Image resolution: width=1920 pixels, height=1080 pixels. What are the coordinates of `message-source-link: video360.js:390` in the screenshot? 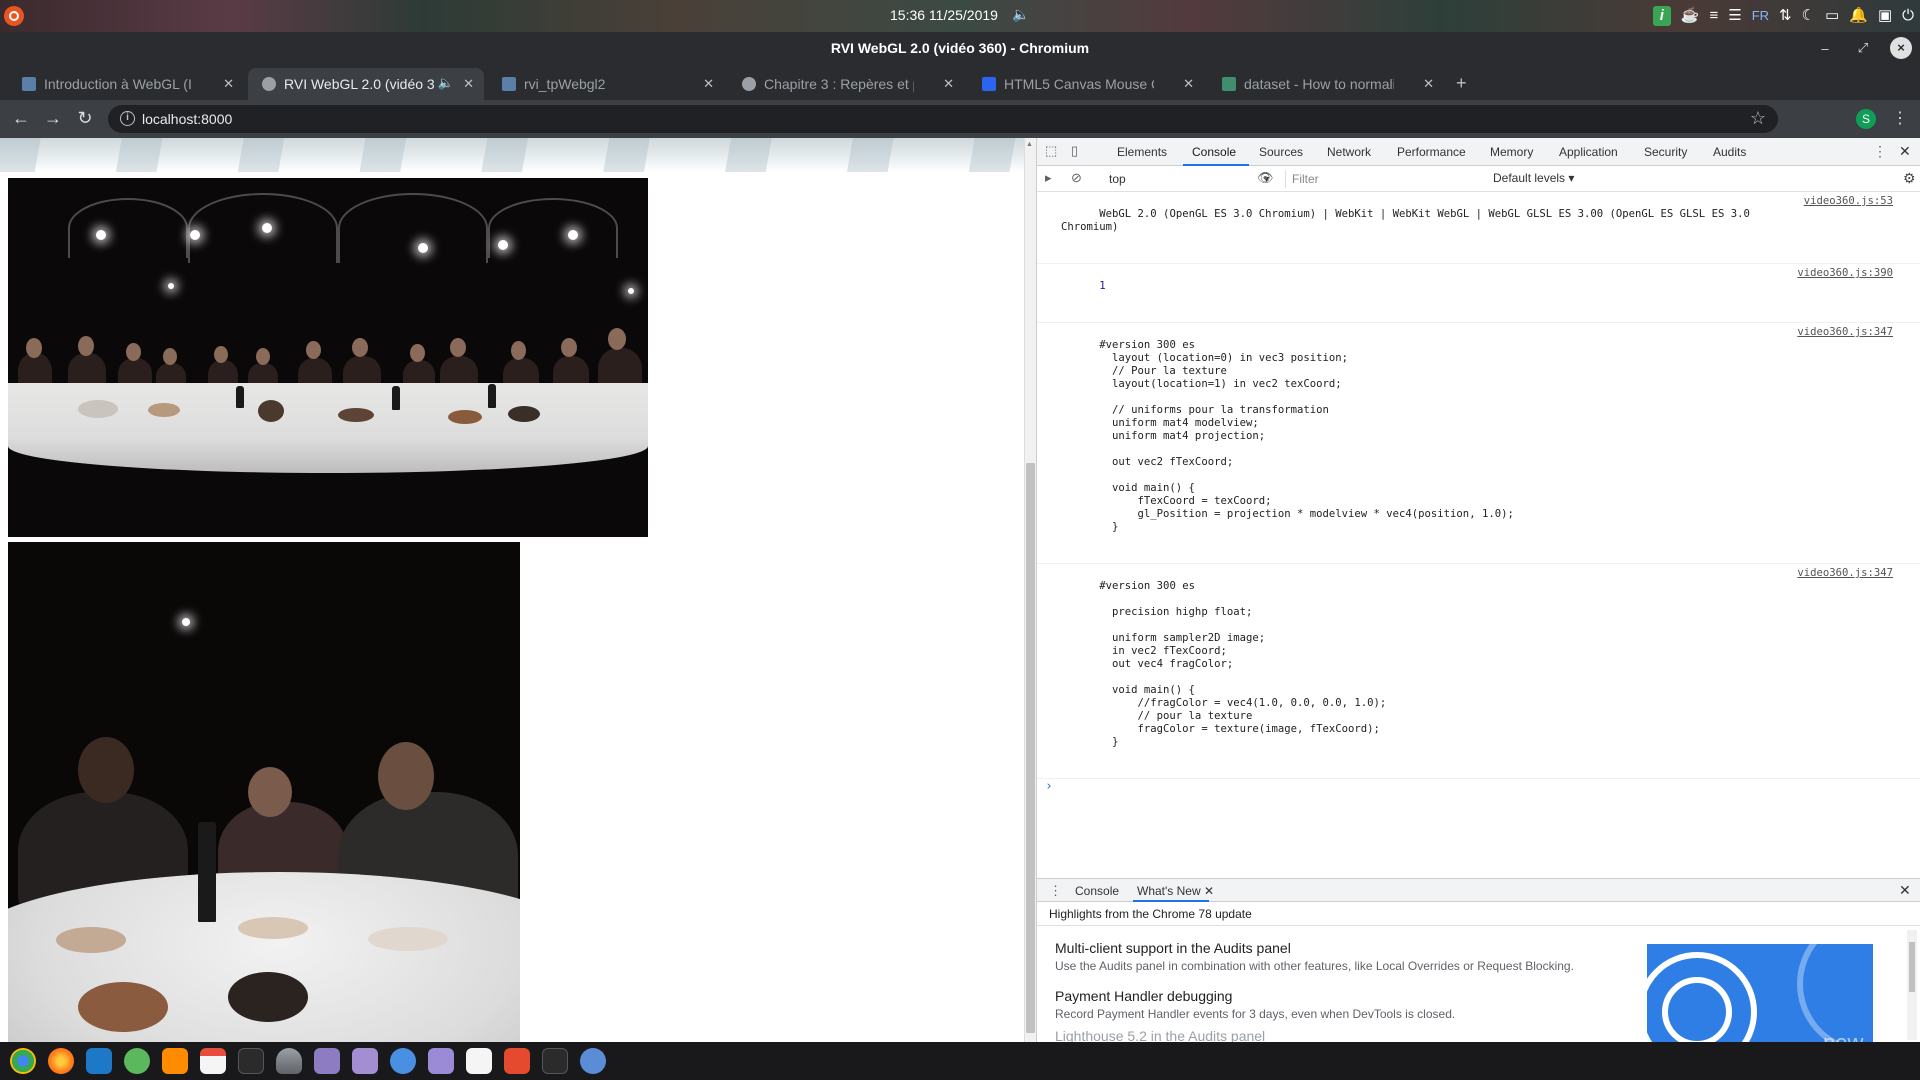 It's located at (1845, 273).